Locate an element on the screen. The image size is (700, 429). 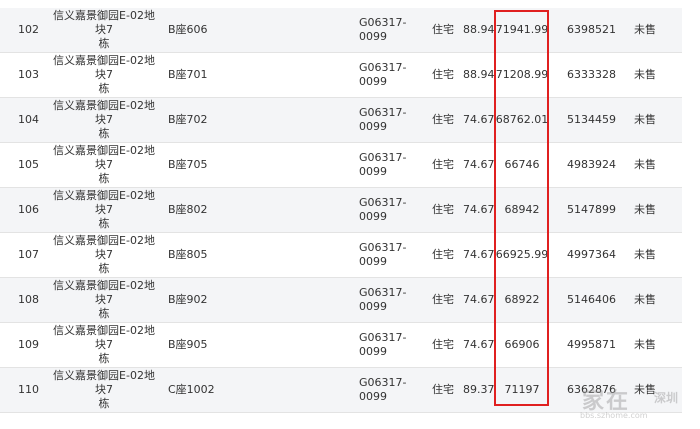
total-price: 4995871 is located at coordinates (591, 344).